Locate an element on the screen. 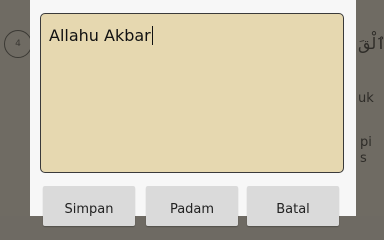  cancel-button-label: Batal is located at coordinates (293, 209).